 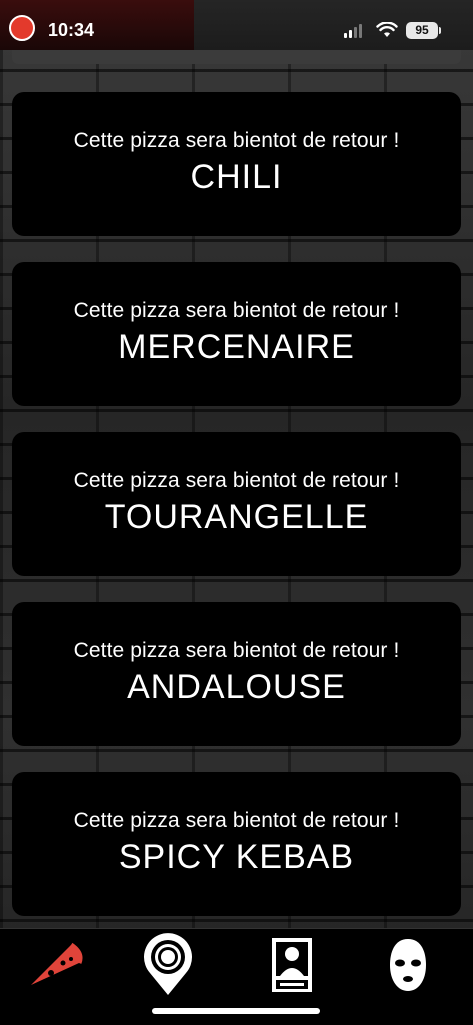 I want to click on balaclava-mask-icon, so click(x=408, y=965).